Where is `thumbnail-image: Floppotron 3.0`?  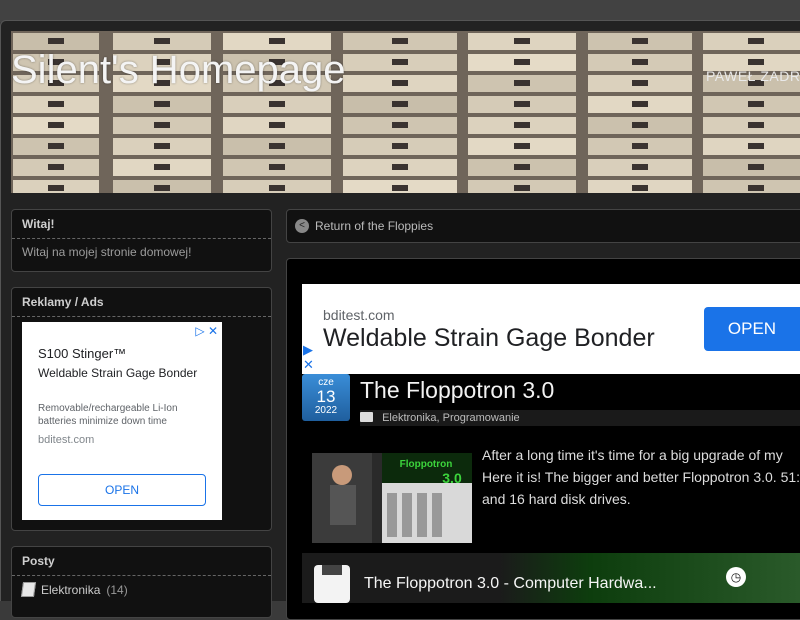
thumbnail-image: Floppotron 3.0 is located at coordinates (392, 498).